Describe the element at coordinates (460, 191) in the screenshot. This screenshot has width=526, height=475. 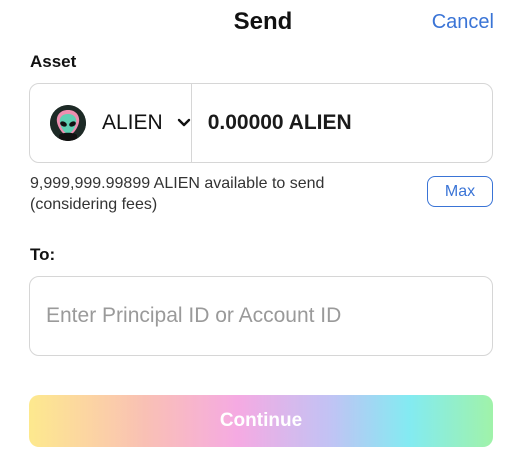
I see `max-button: Max` at that location.